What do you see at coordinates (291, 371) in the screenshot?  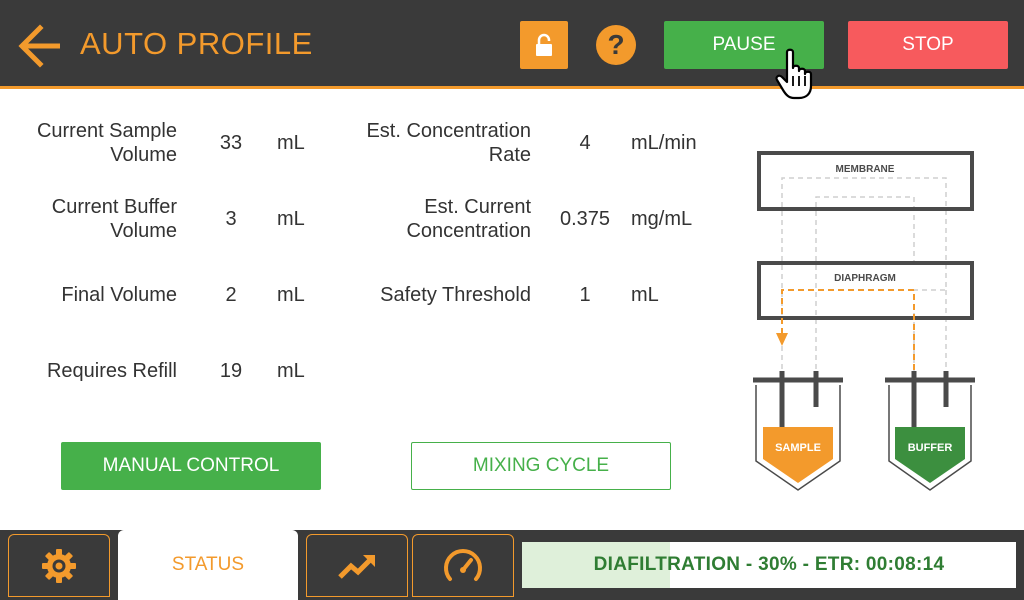 I see `requires-refill-unit: mL` at bounding box center [291, 371].